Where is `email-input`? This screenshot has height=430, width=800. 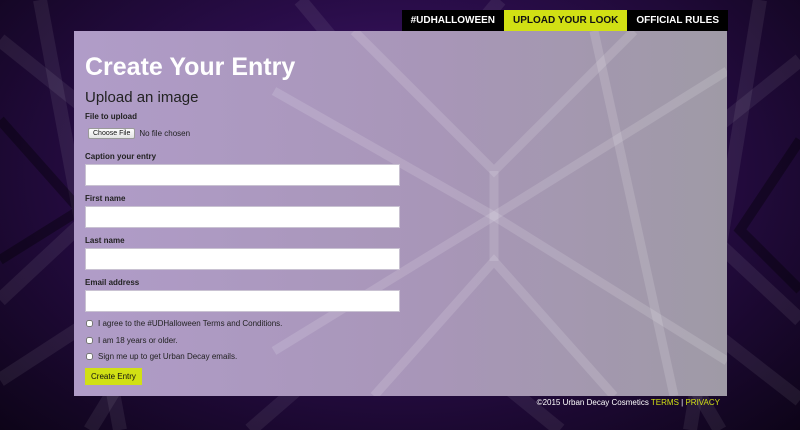 email-input is located at coordinates (242, 301).